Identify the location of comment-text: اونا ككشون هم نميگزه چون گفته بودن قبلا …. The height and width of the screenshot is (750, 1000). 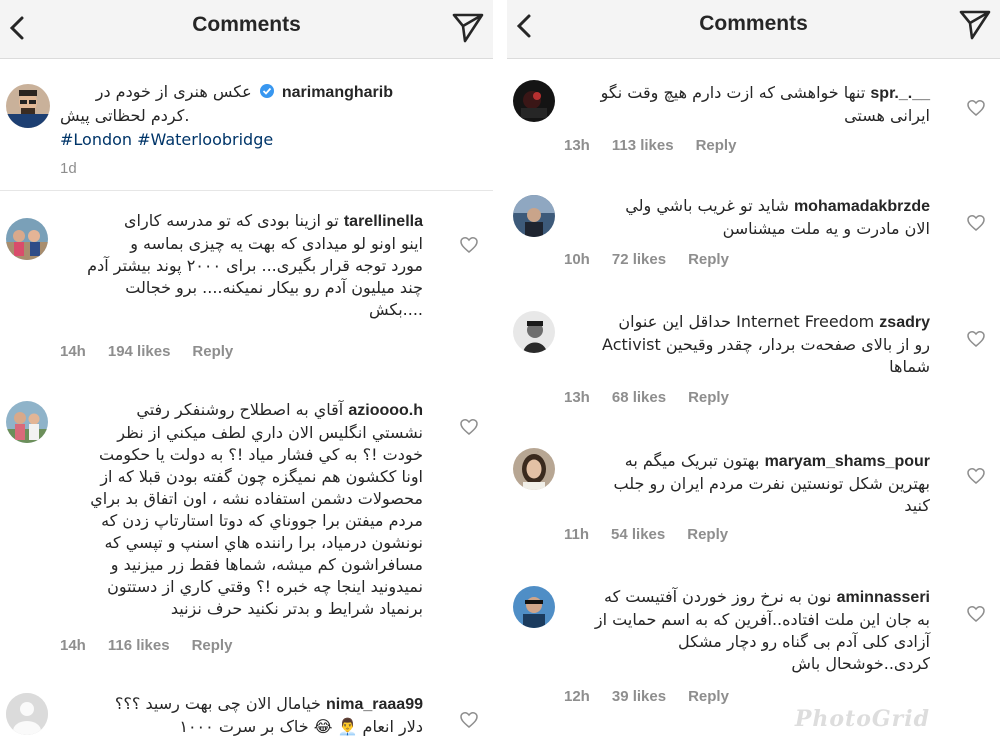
(261, 476).